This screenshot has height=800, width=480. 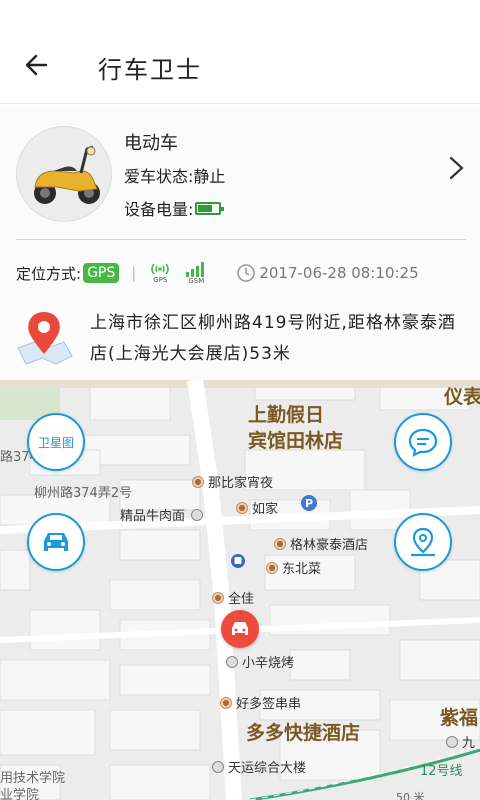 I want to click on map-poi: 天运综合大楼, so click(x=259, y=766).